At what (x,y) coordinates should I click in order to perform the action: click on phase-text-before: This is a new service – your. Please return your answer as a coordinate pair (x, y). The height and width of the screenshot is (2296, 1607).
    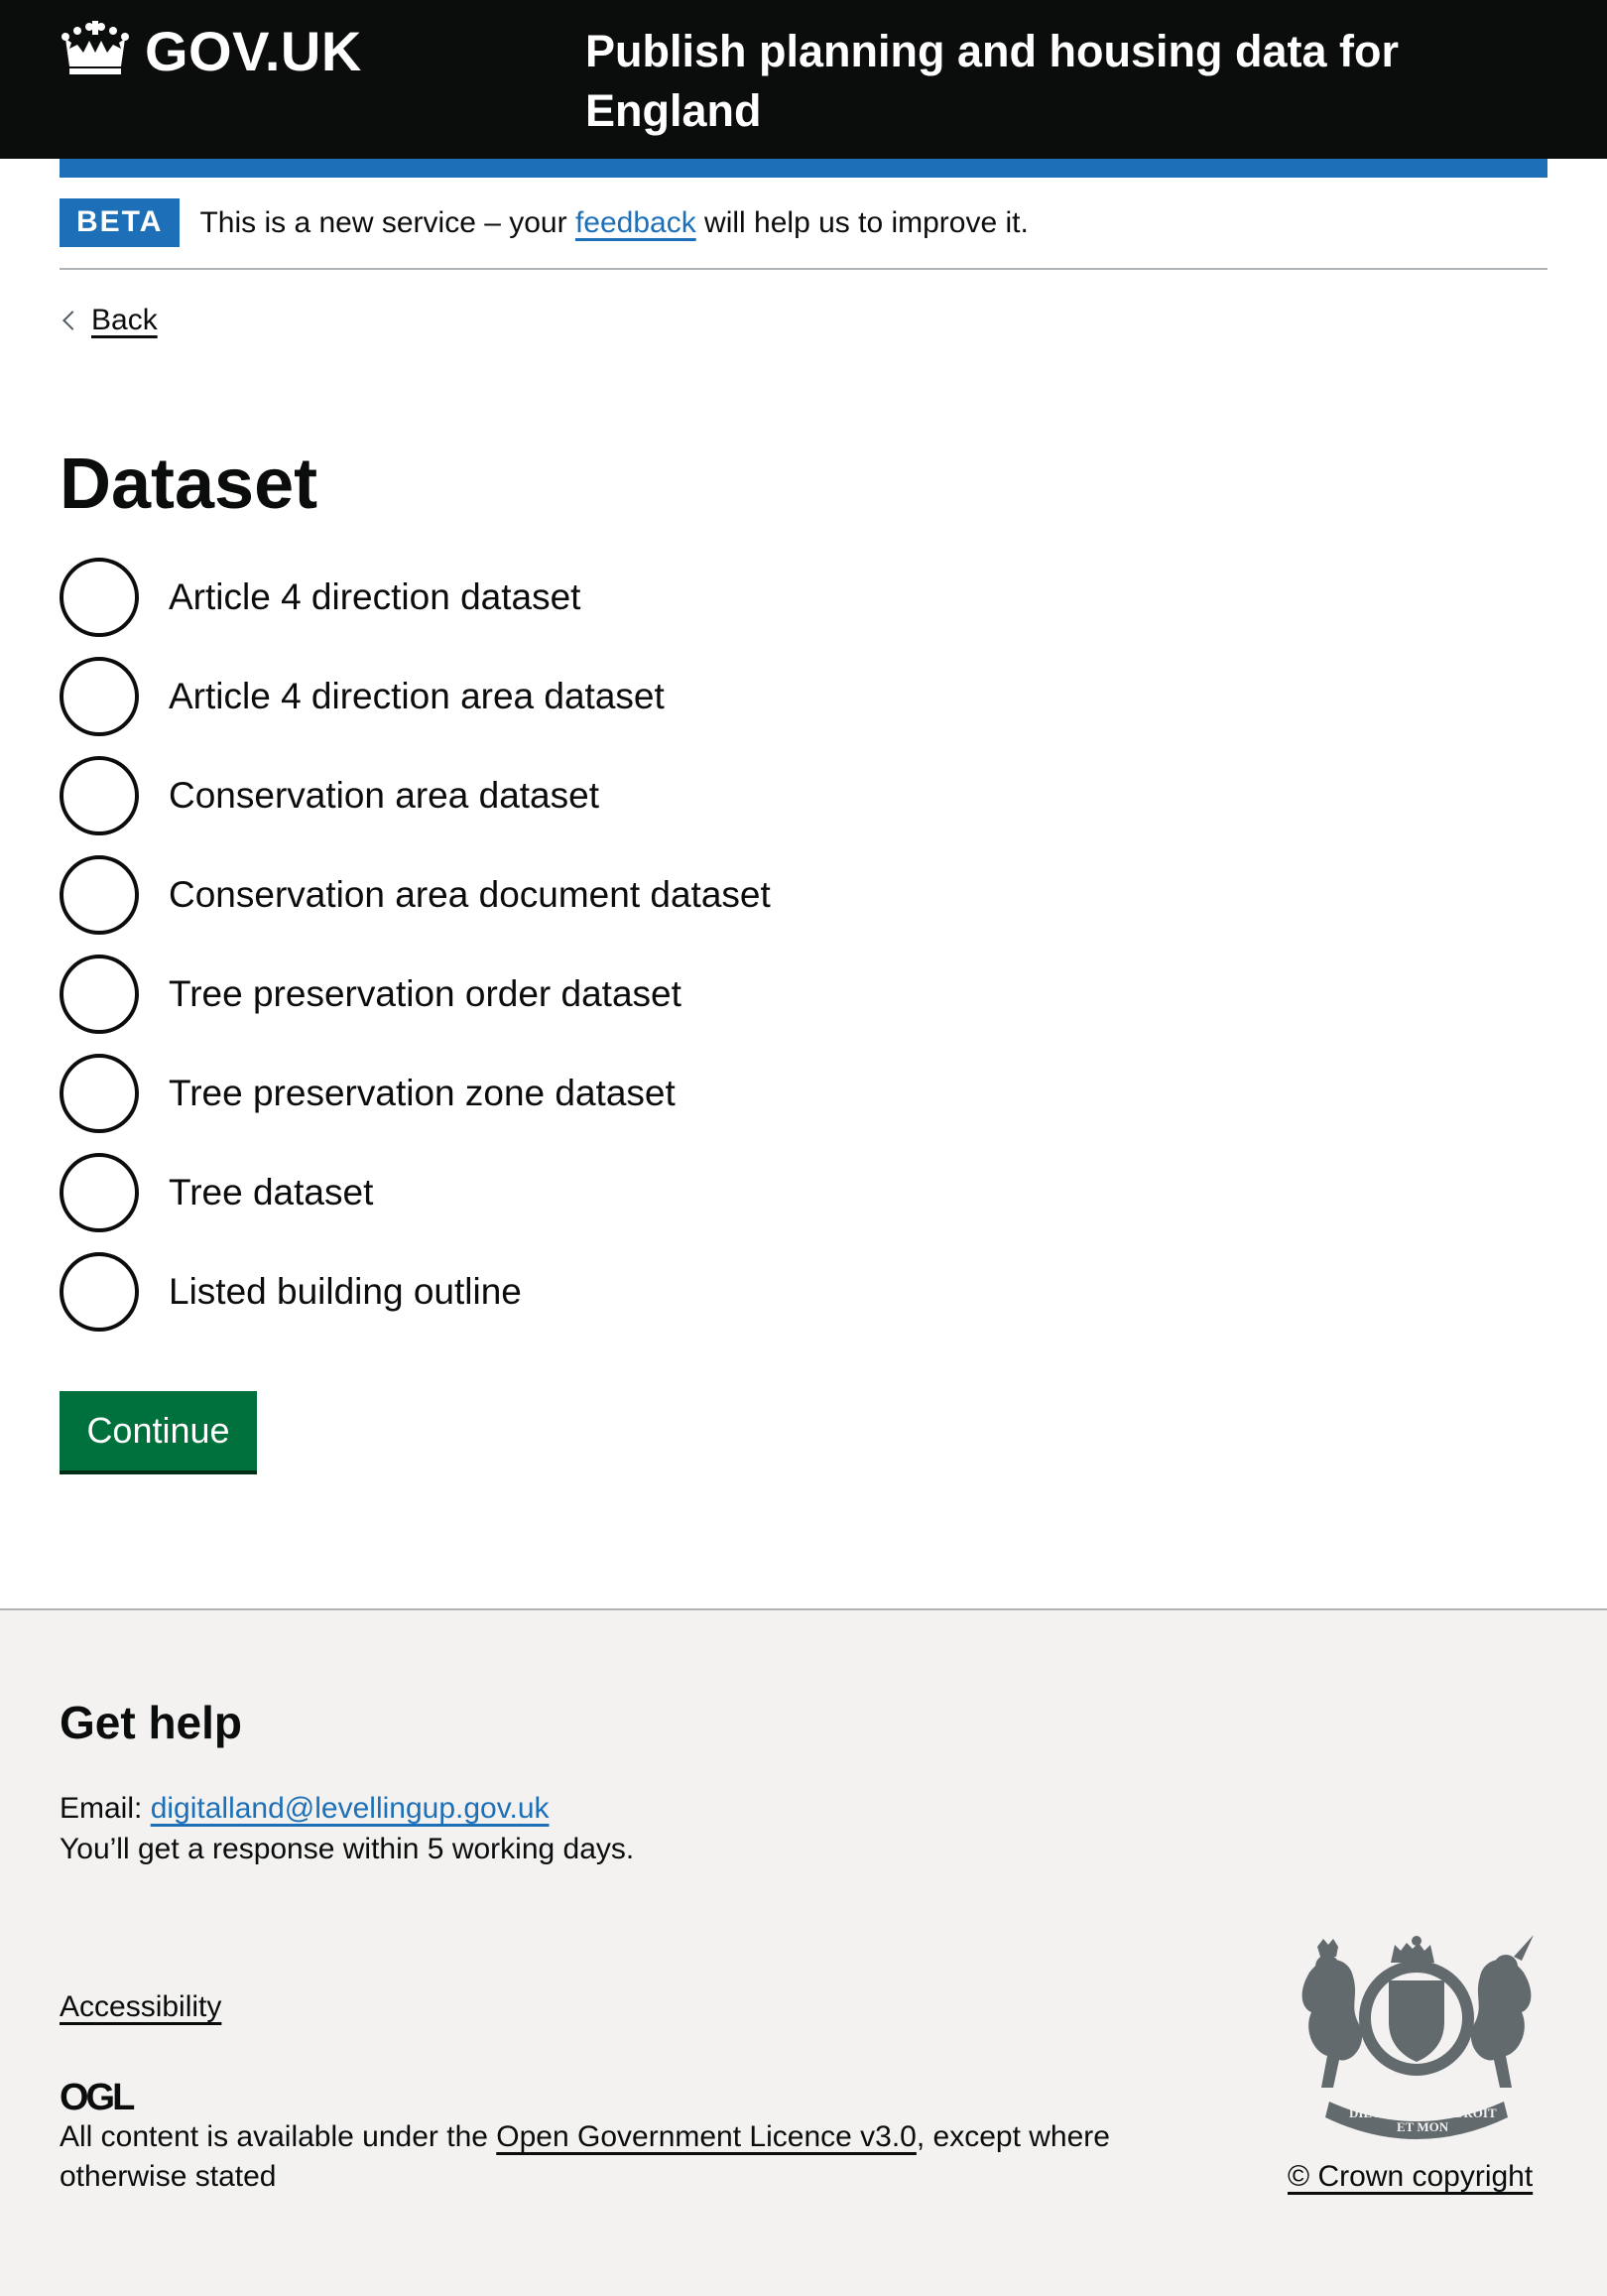
    Looking at the image, I should click on (387, 223).